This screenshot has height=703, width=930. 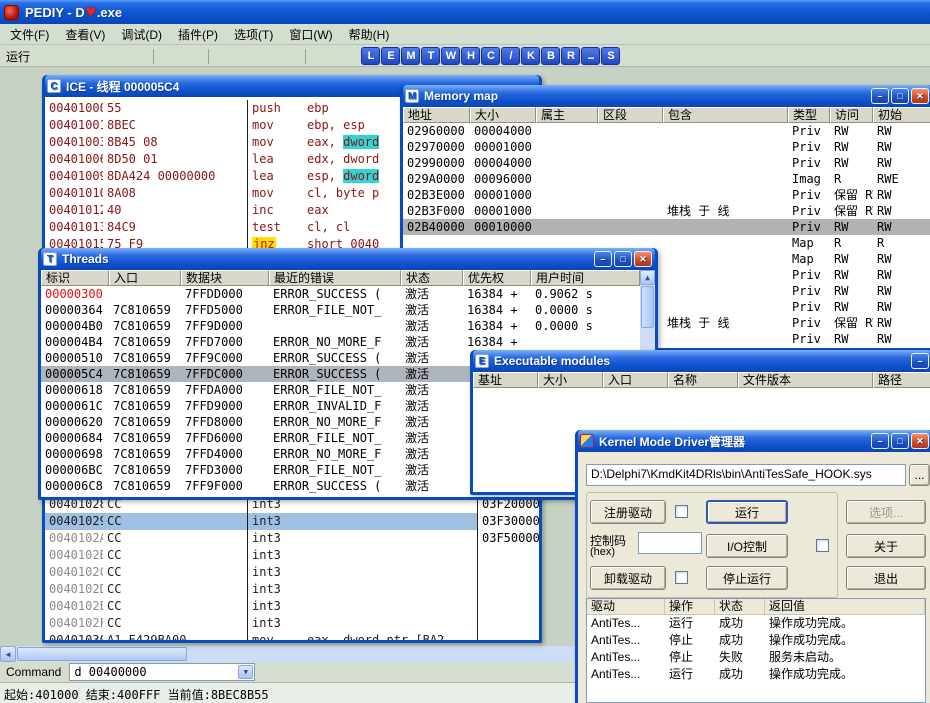 What do you see at coordinates (508, 538) in the screenshot?
I see `stack-value: 03F50000` at bounding box center [508, 538].